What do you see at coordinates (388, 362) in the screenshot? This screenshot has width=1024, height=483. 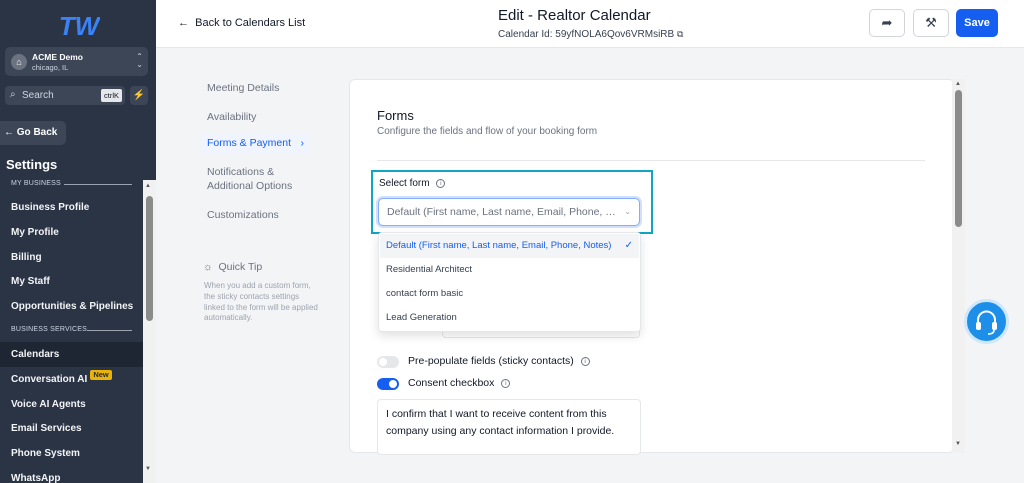 I see `prepopulate-toggle` at bounding box center [388, 362].